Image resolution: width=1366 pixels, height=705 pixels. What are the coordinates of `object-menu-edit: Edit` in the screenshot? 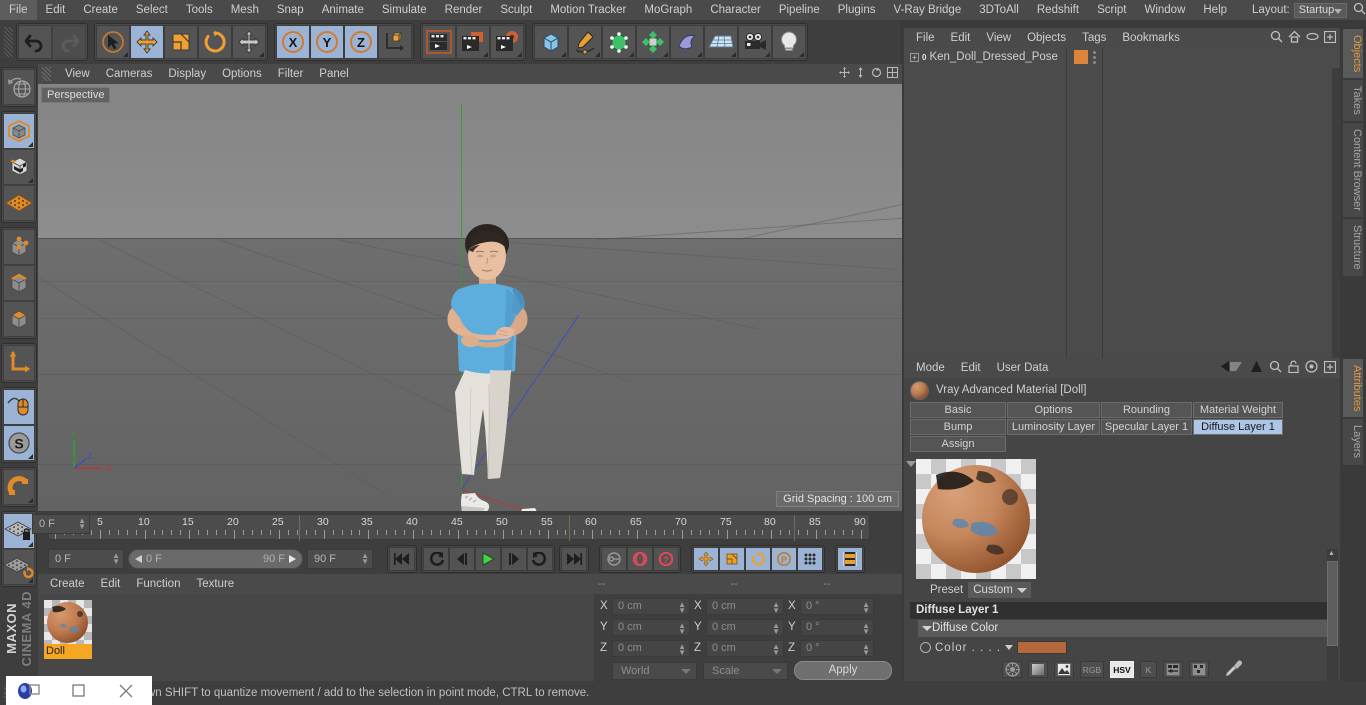 It's located at (961, 38).